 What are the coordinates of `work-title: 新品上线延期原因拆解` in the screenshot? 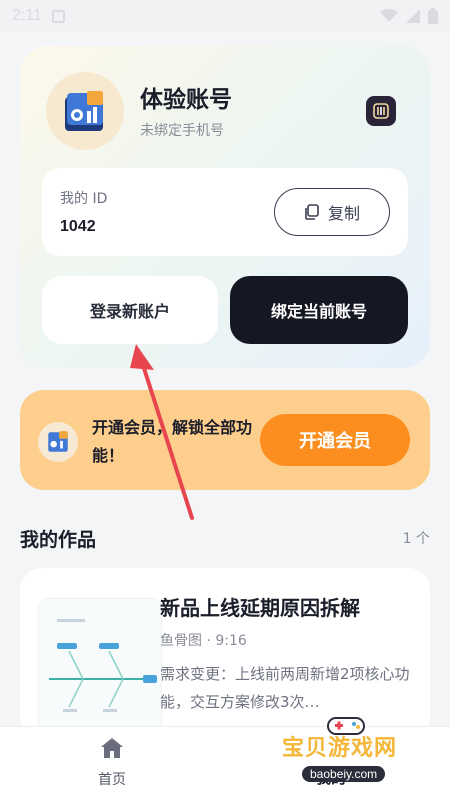 It's located at (260, 608).